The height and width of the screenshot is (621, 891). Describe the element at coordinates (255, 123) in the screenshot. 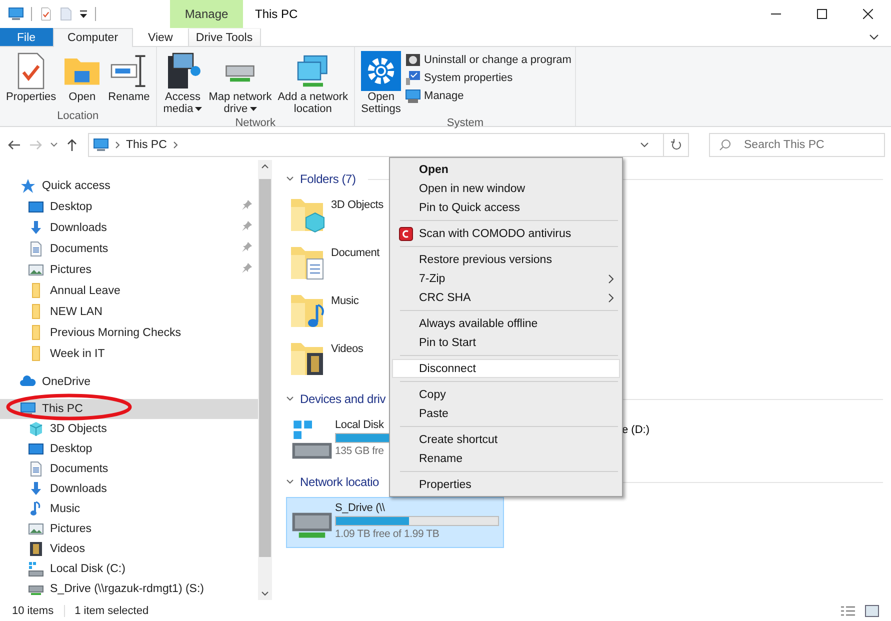

I see `group-label: Network` at that location.